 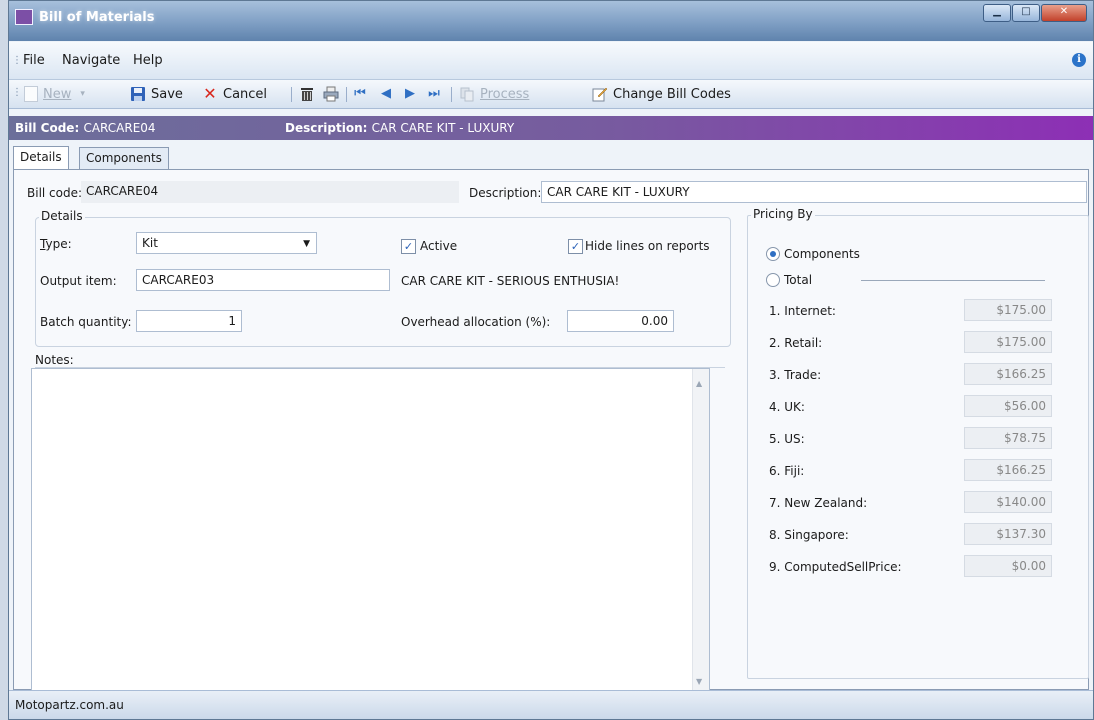 What do you see at coordinates (700, 531) in the screenshot?
I see `notes-scrollbar: ▲ ▼` at bounding box center [700, 531].